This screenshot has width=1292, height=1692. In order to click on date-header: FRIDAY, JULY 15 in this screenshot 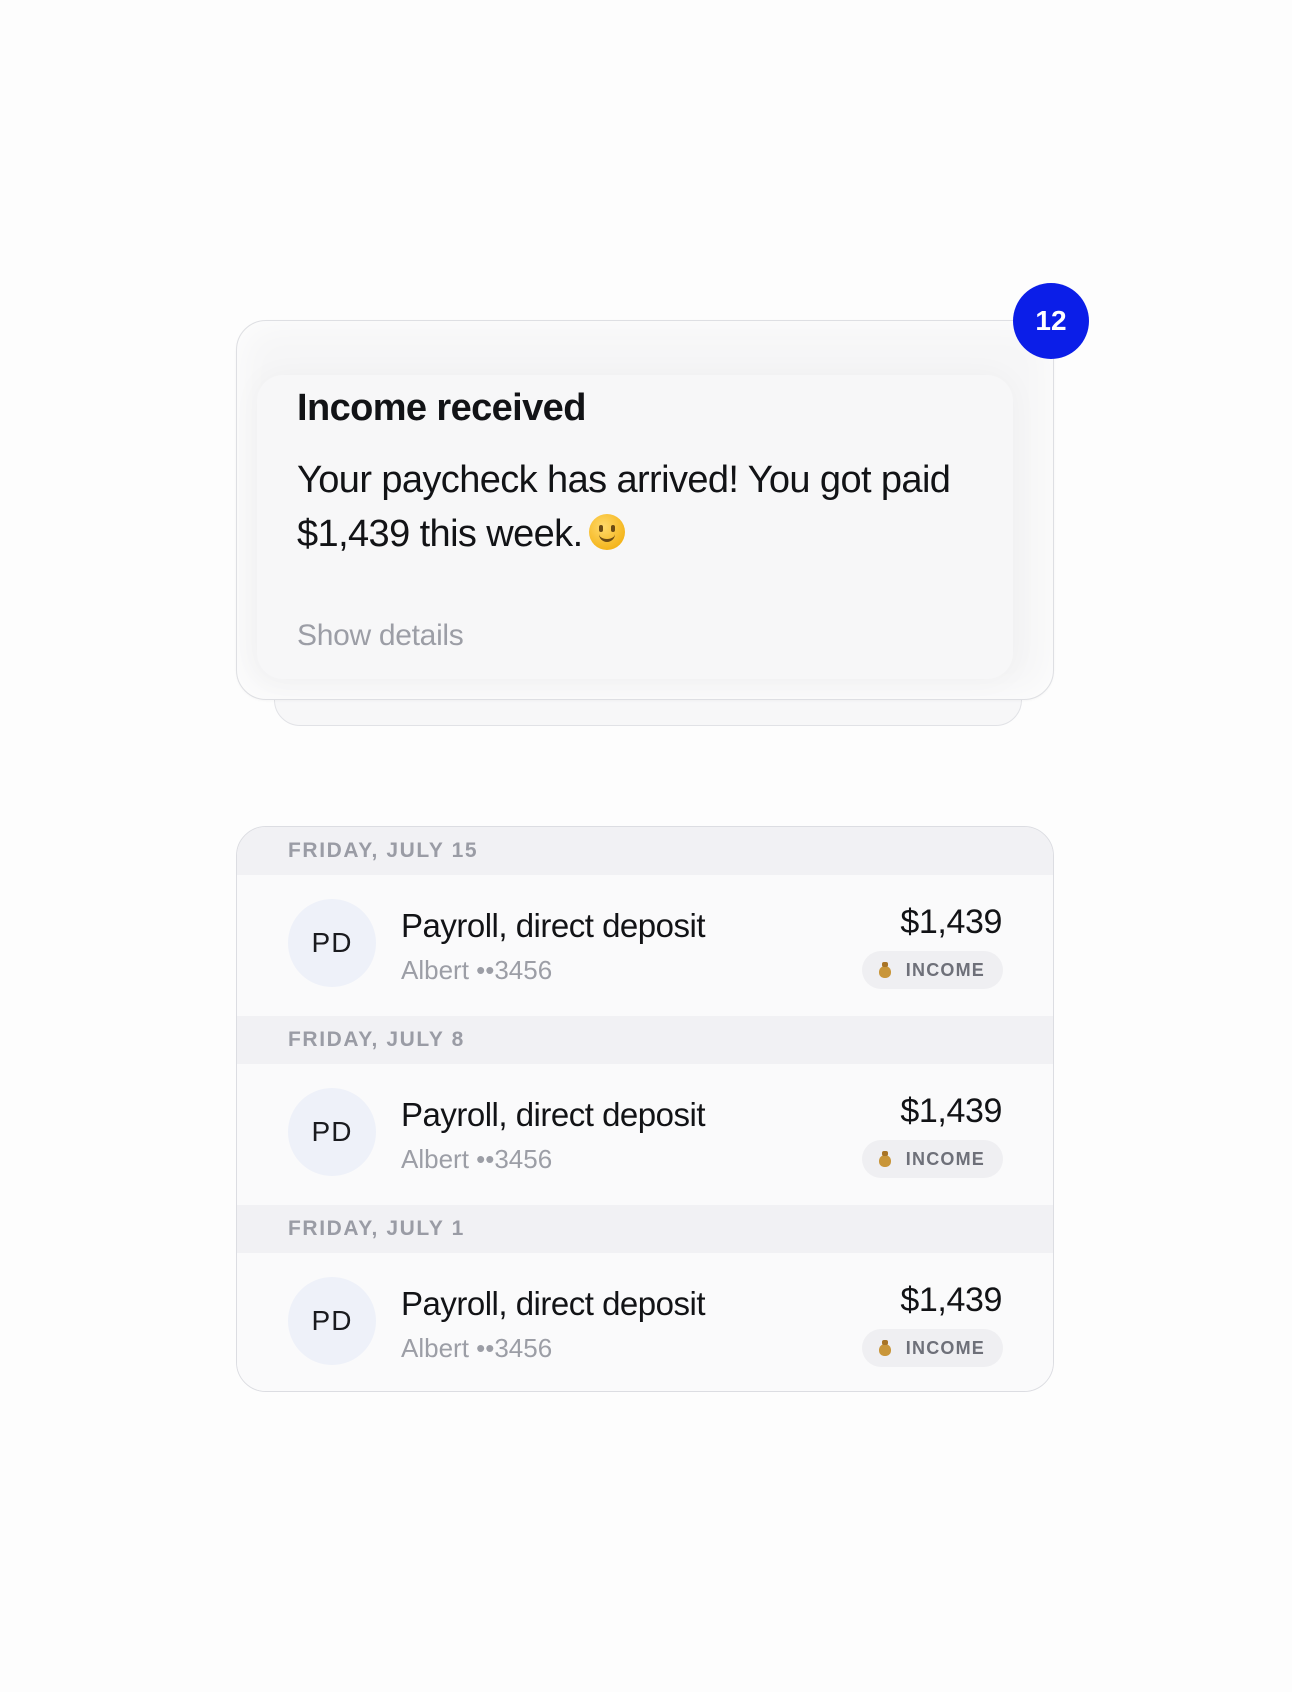, I will do `click(645, 851)`.